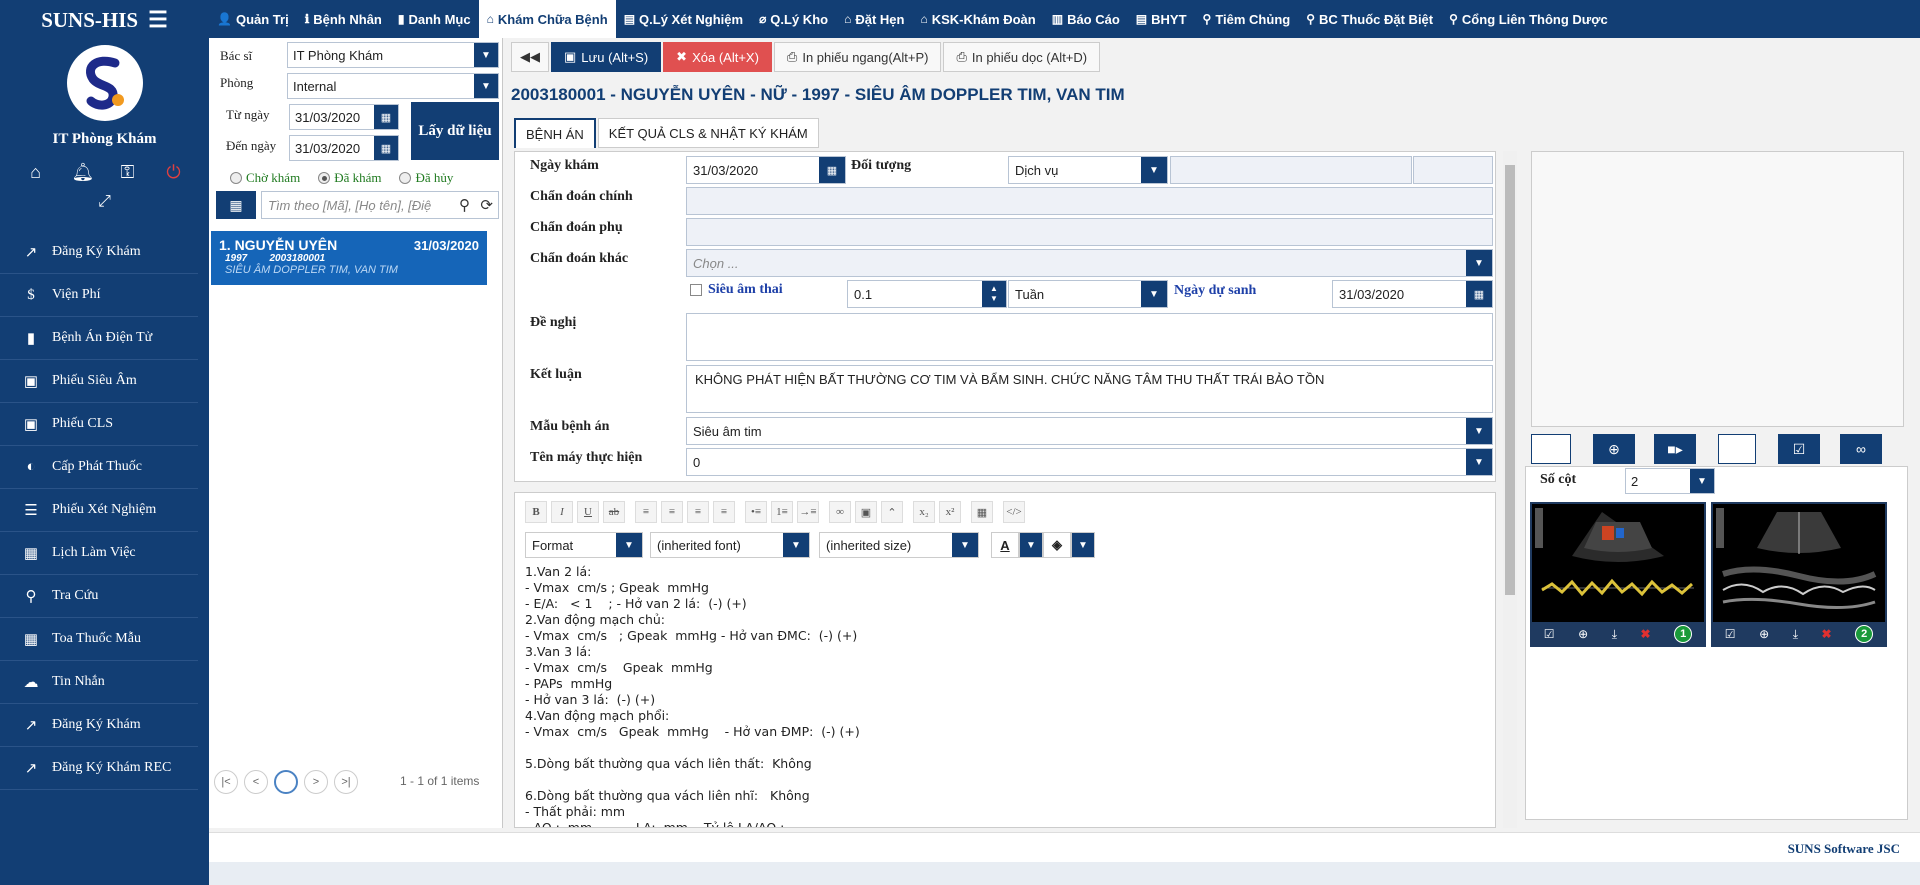  Describe the element at coordinates (1014, 512) in the screenshot. I see `code-view-icon: </>` at that location.